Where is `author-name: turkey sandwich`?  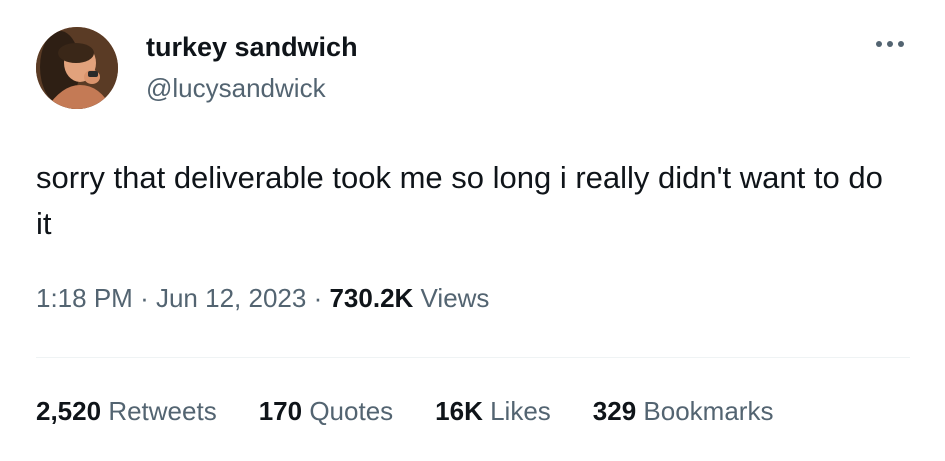 author-name: turkey sandwich is located at coordinates (252, 47).